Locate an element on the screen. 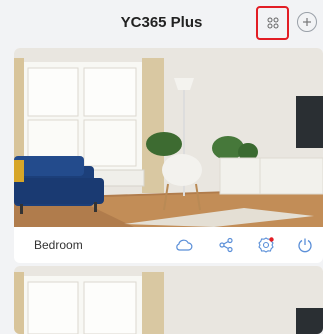 This screenshot has height=334, width=323. share-icon is located at coordinates (226, 245).